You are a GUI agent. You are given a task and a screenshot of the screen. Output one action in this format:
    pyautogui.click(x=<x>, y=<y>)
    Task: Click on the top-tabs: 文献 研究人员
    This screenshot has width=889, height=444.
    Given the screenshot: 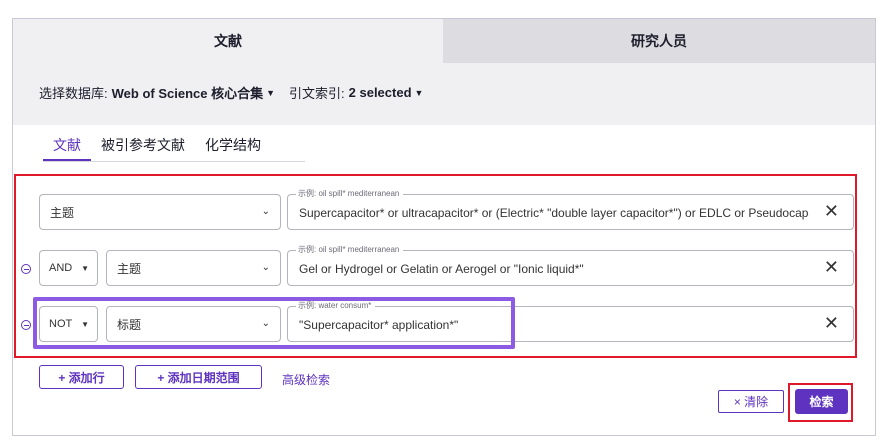 What is the action you would take?
    pyautogui.click(x=444, y=41)
    